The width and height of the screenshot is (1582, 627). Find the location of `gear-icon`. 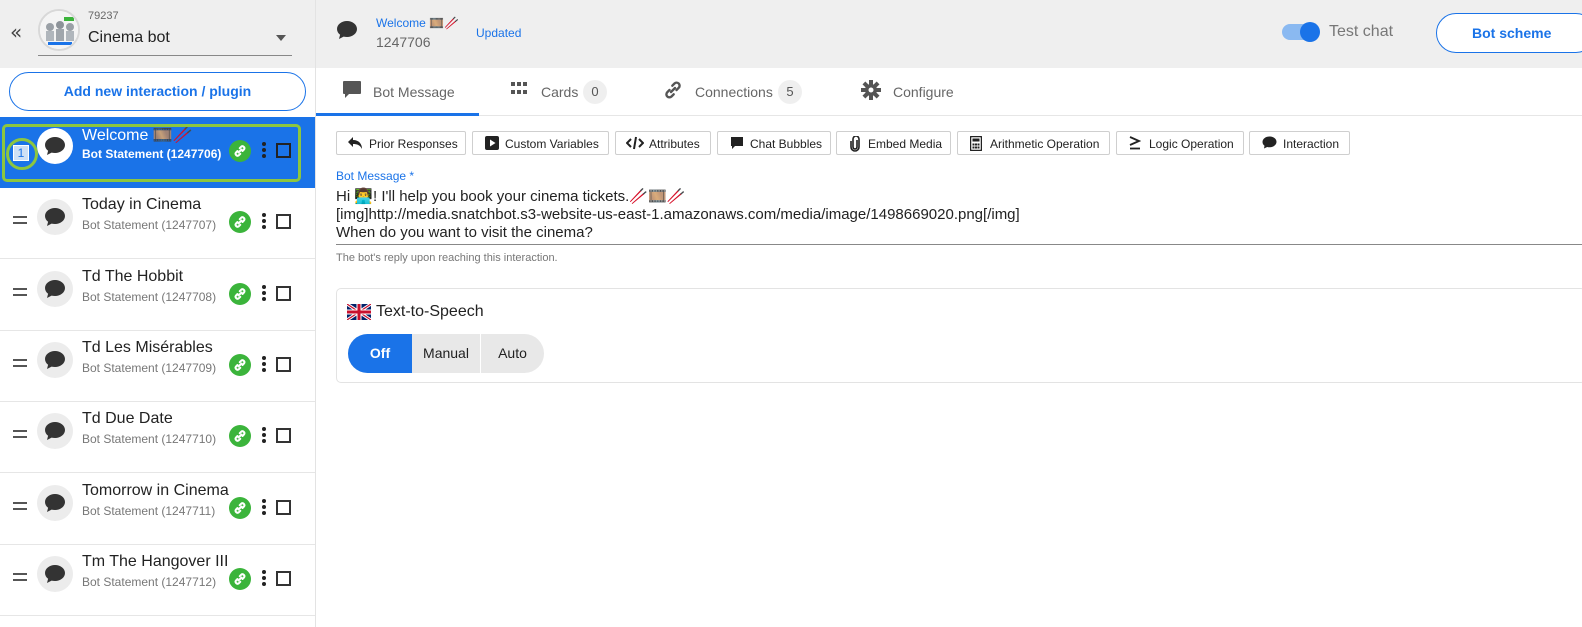

gear-icon is located at coordinates (871, 91).